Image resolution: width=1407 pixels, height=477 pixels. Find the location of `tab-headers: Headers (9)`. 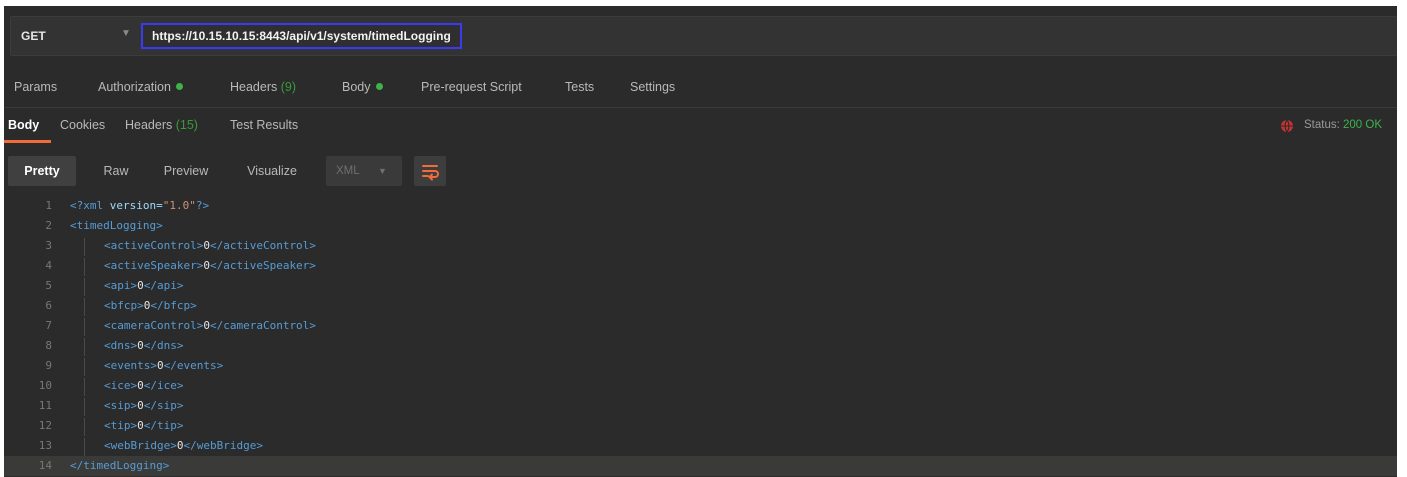

tab-headers: Headers (9) is located at coordinates (263, 87).